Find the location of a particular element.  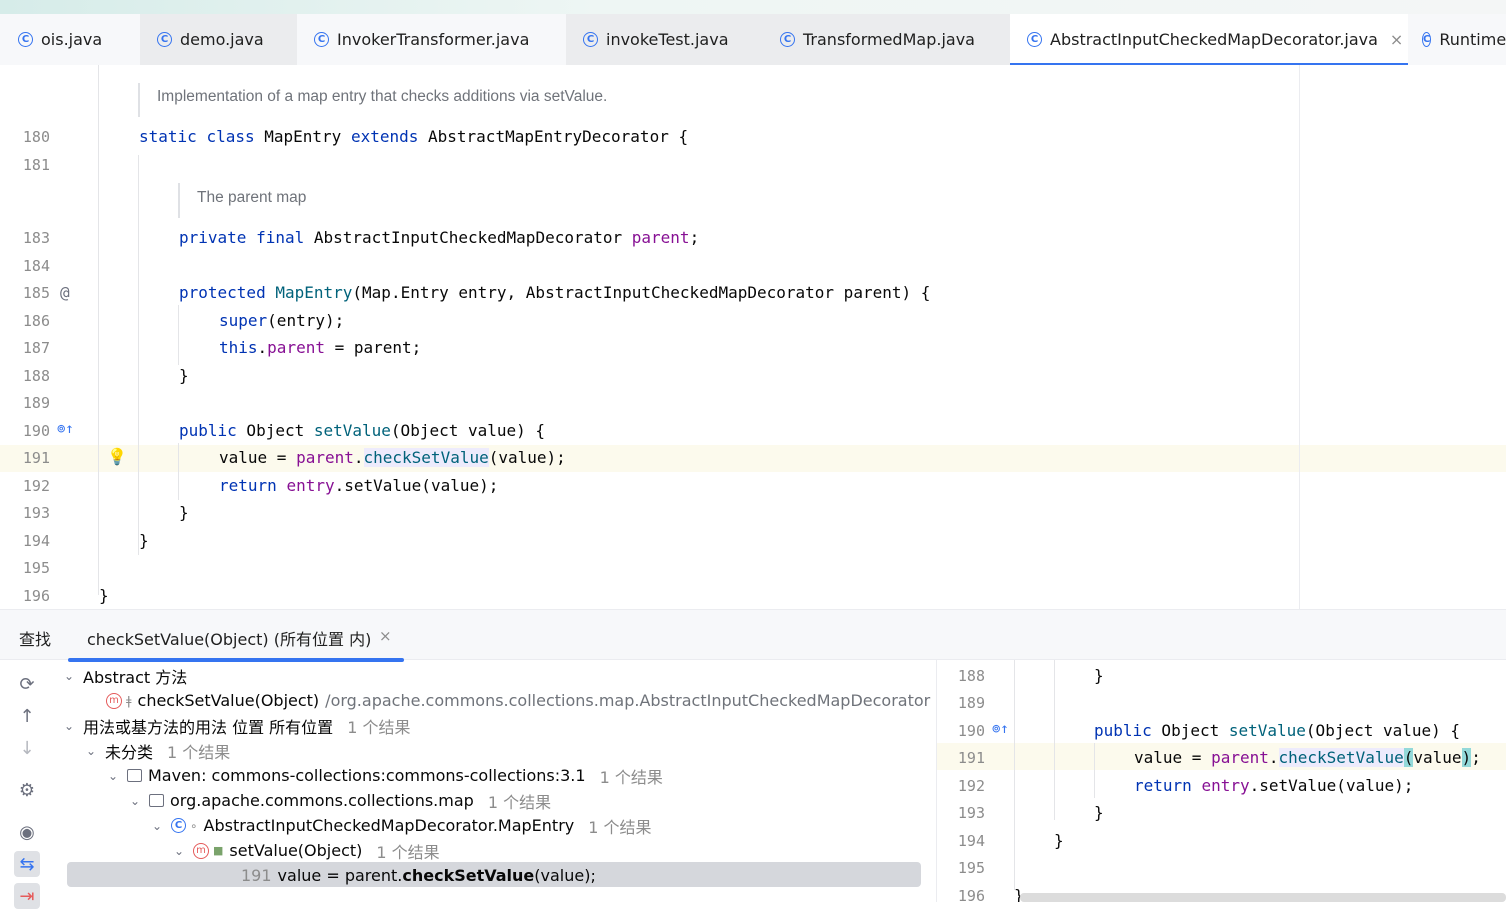

preview-line-190: public Object setValue(Object value) { is located at coordinates (1277, 730).